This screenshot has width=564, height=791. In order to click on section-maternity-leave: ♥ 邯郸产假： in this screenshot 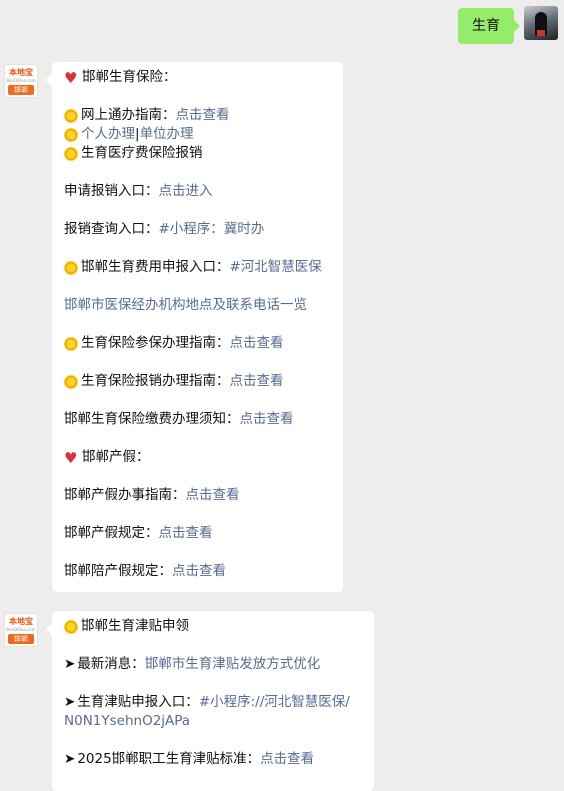, I will do `click(107, 457)`.